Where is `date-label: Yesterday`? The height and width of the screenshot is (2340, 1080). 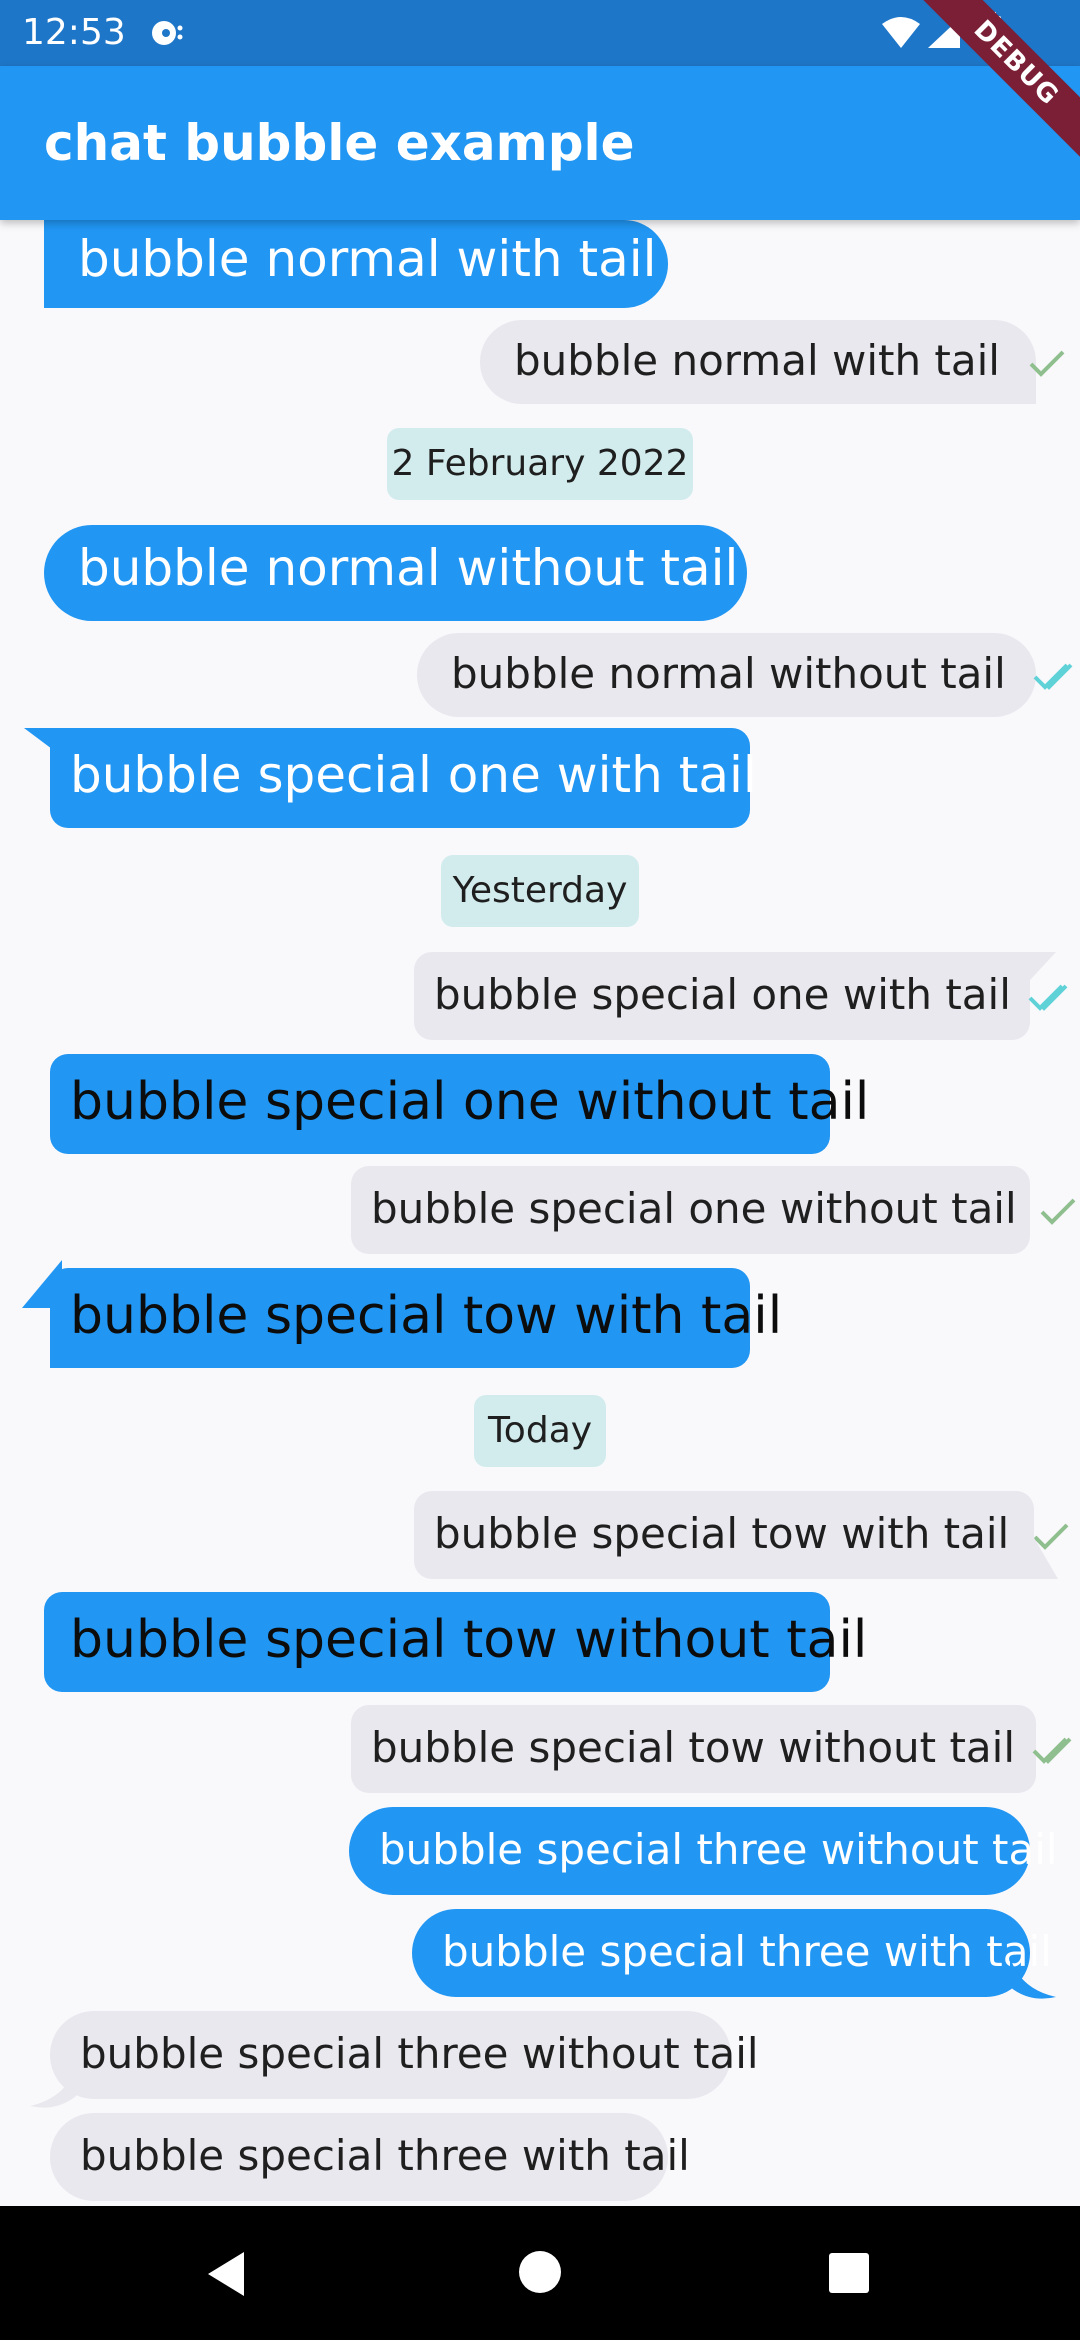
date-label: Yesterday is located at coordinates (540, 890).